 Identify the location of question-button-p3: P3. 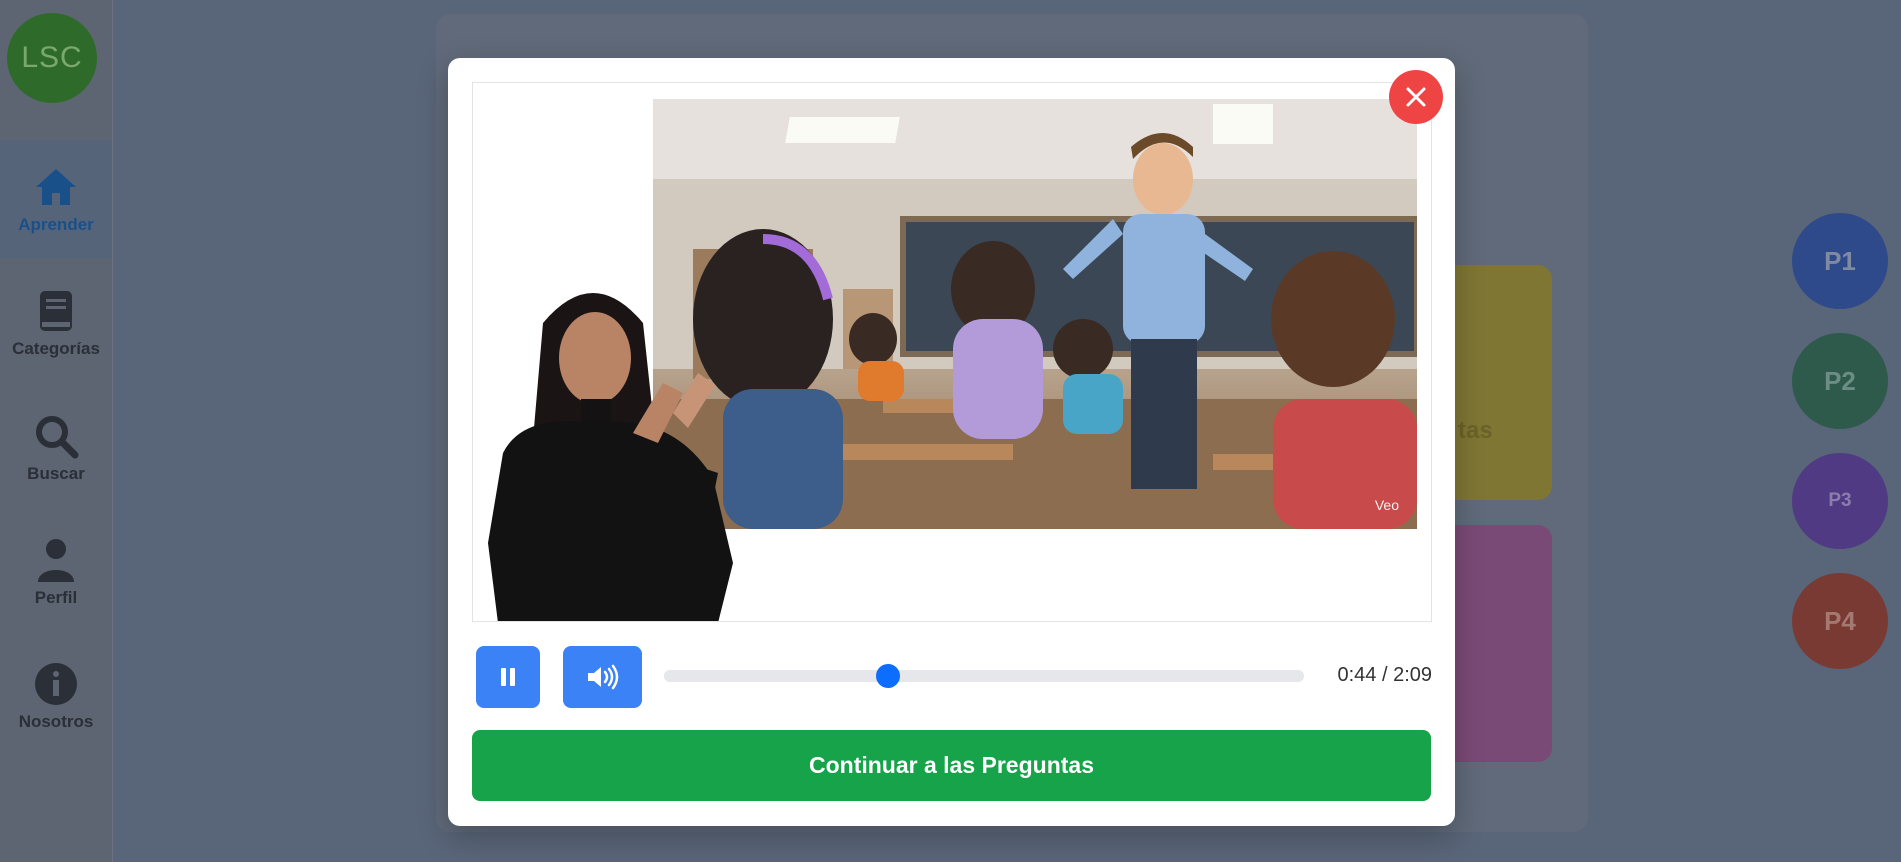
(1840, 501).